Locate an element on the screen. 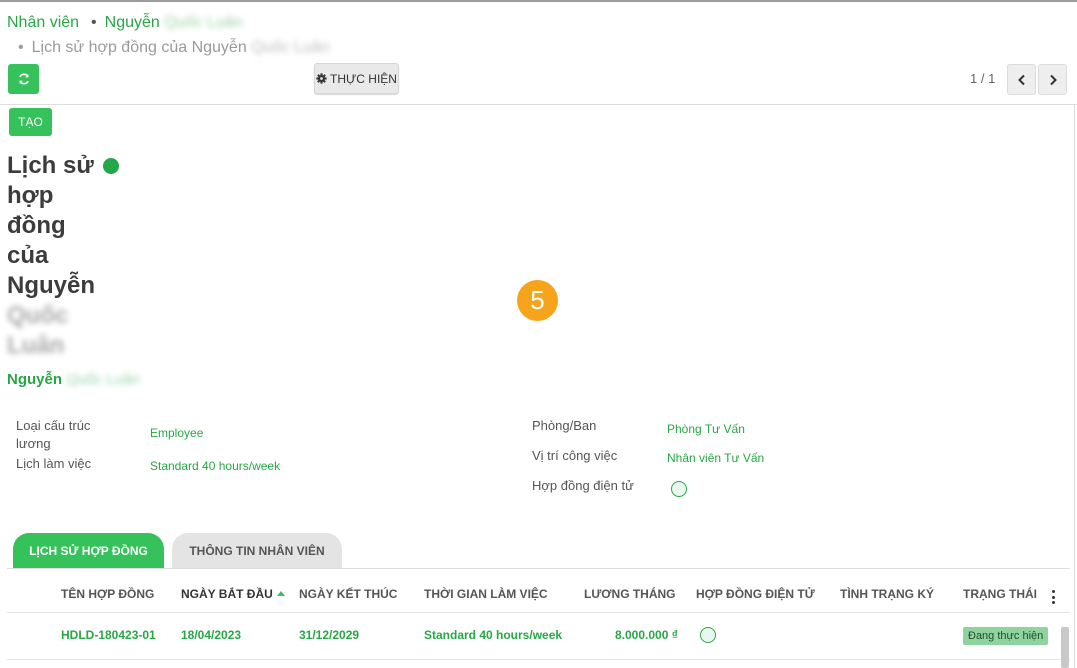  table-row-end-date: 31/12/2029 is located at coordinates (329, 635).